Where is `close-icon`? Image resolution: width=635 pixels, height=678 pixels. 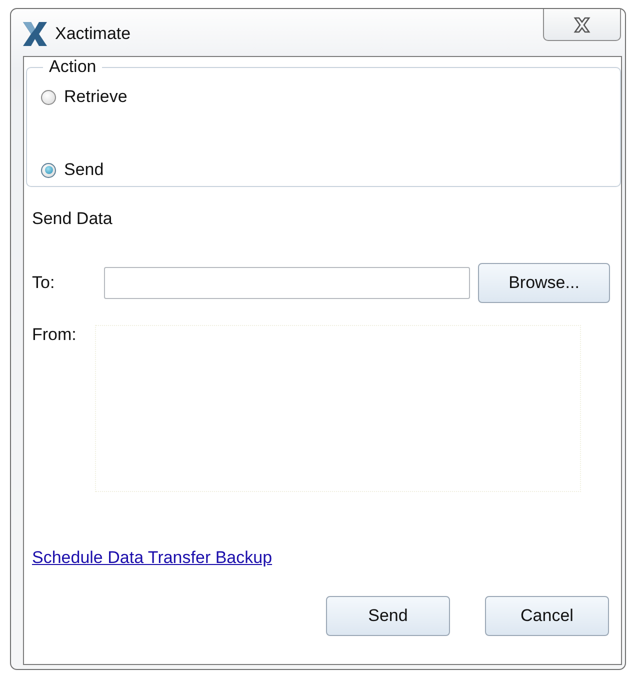
close-icon is located at coordinates (582, 24).